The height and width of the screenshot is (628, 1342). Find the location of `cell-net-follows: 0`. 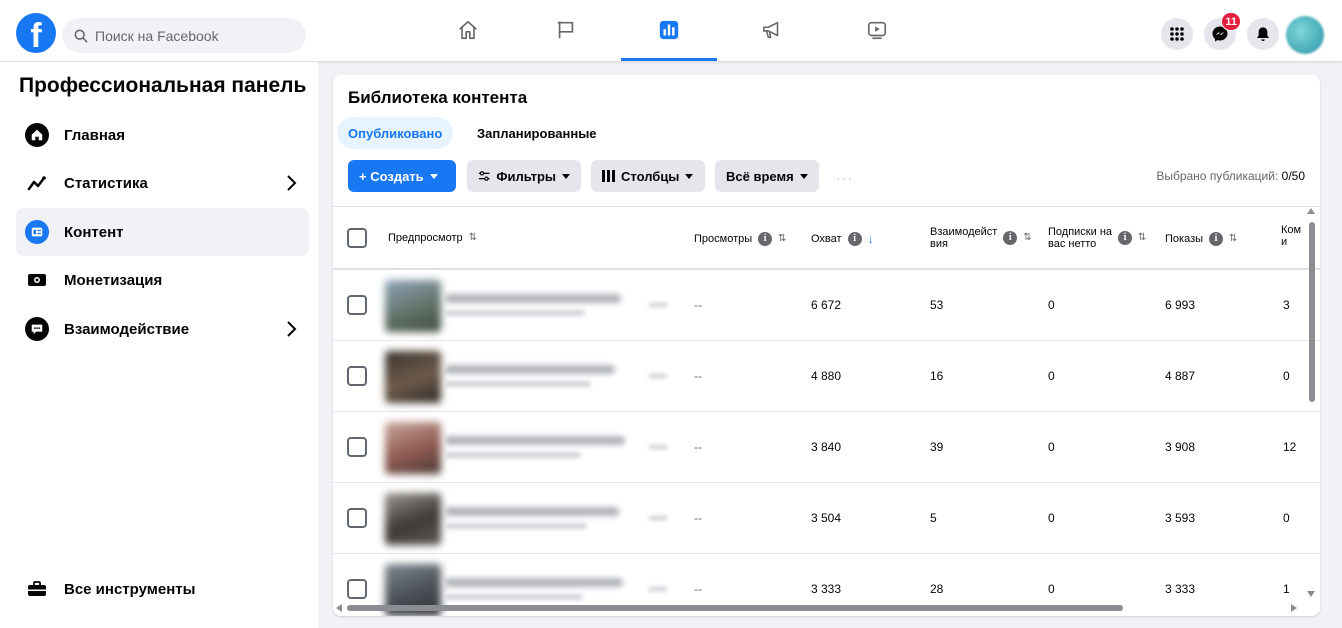

cell-net-follows: 0 is located at coordinates (1051, 305).